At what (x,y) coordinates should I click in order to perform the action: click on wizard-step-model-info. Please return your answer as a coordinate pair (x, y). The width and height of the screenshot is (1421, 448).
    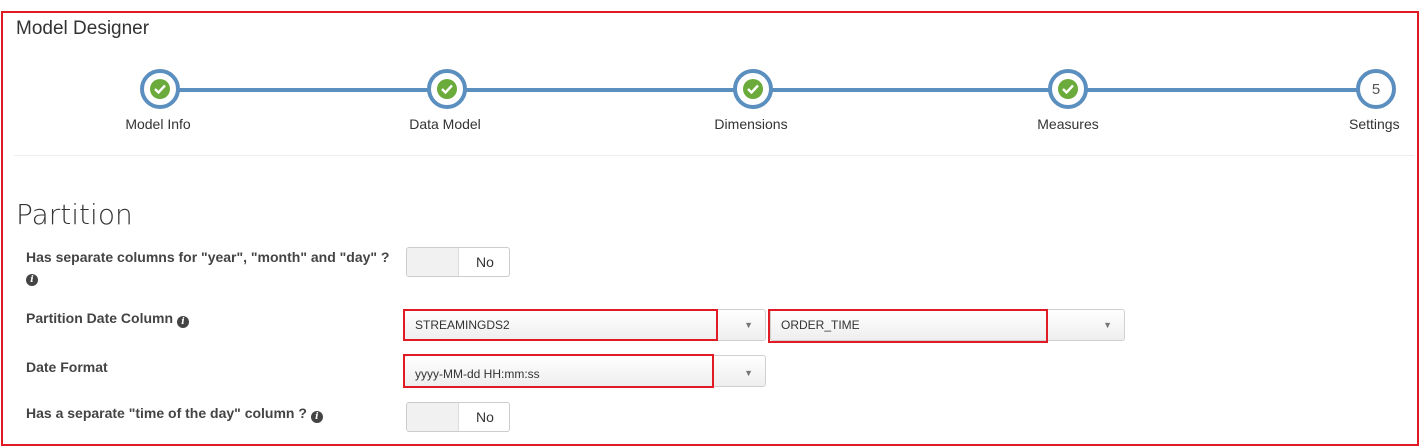
    Looking at the image, I should click on (160, 89).